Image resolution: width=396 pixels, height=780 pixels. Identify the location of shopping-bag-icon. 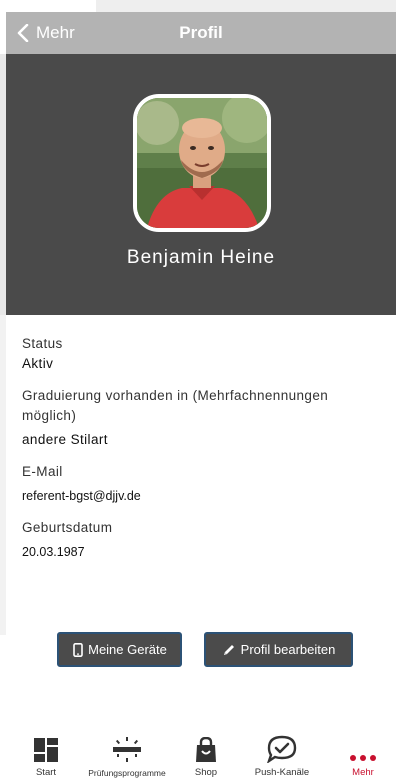
(206, 749).